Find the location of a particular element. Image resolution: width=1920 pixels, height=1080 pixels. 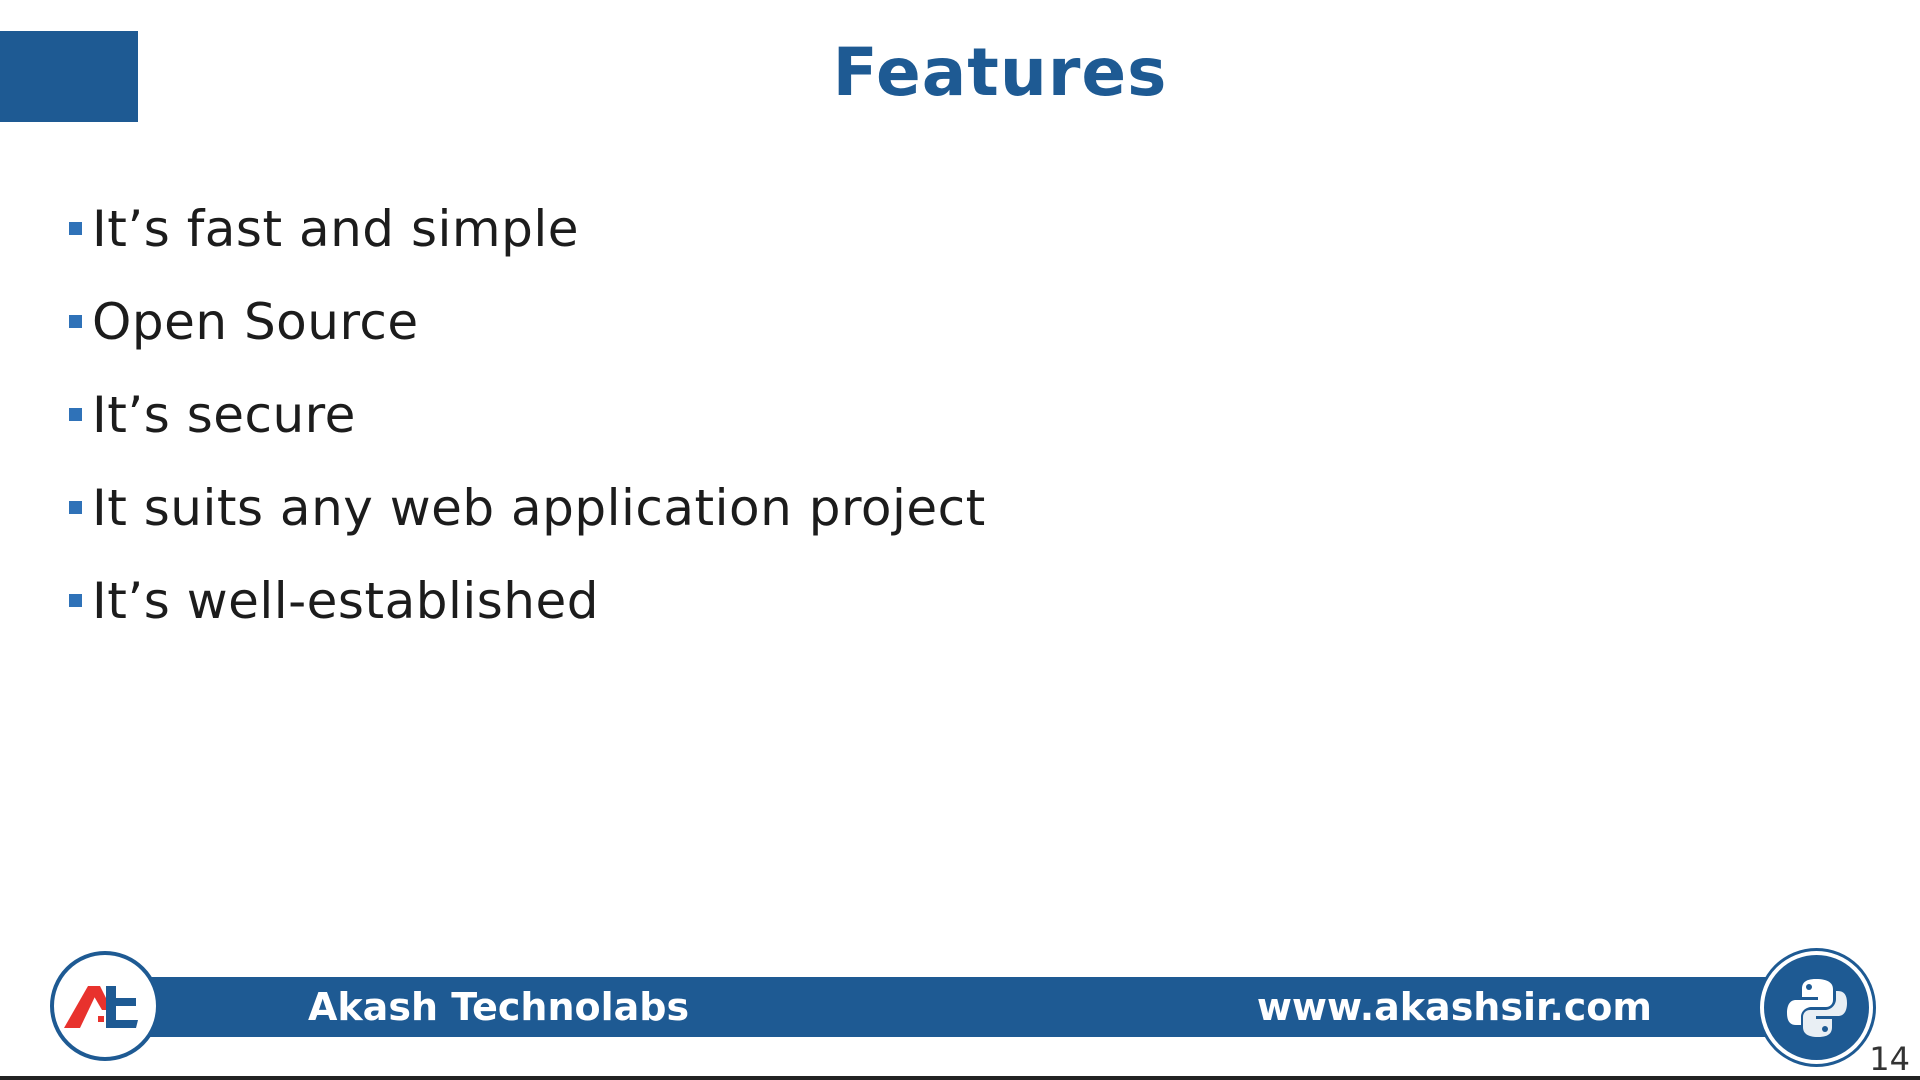

list-item: It’s fast and simple is located at coordinates (527, 228).